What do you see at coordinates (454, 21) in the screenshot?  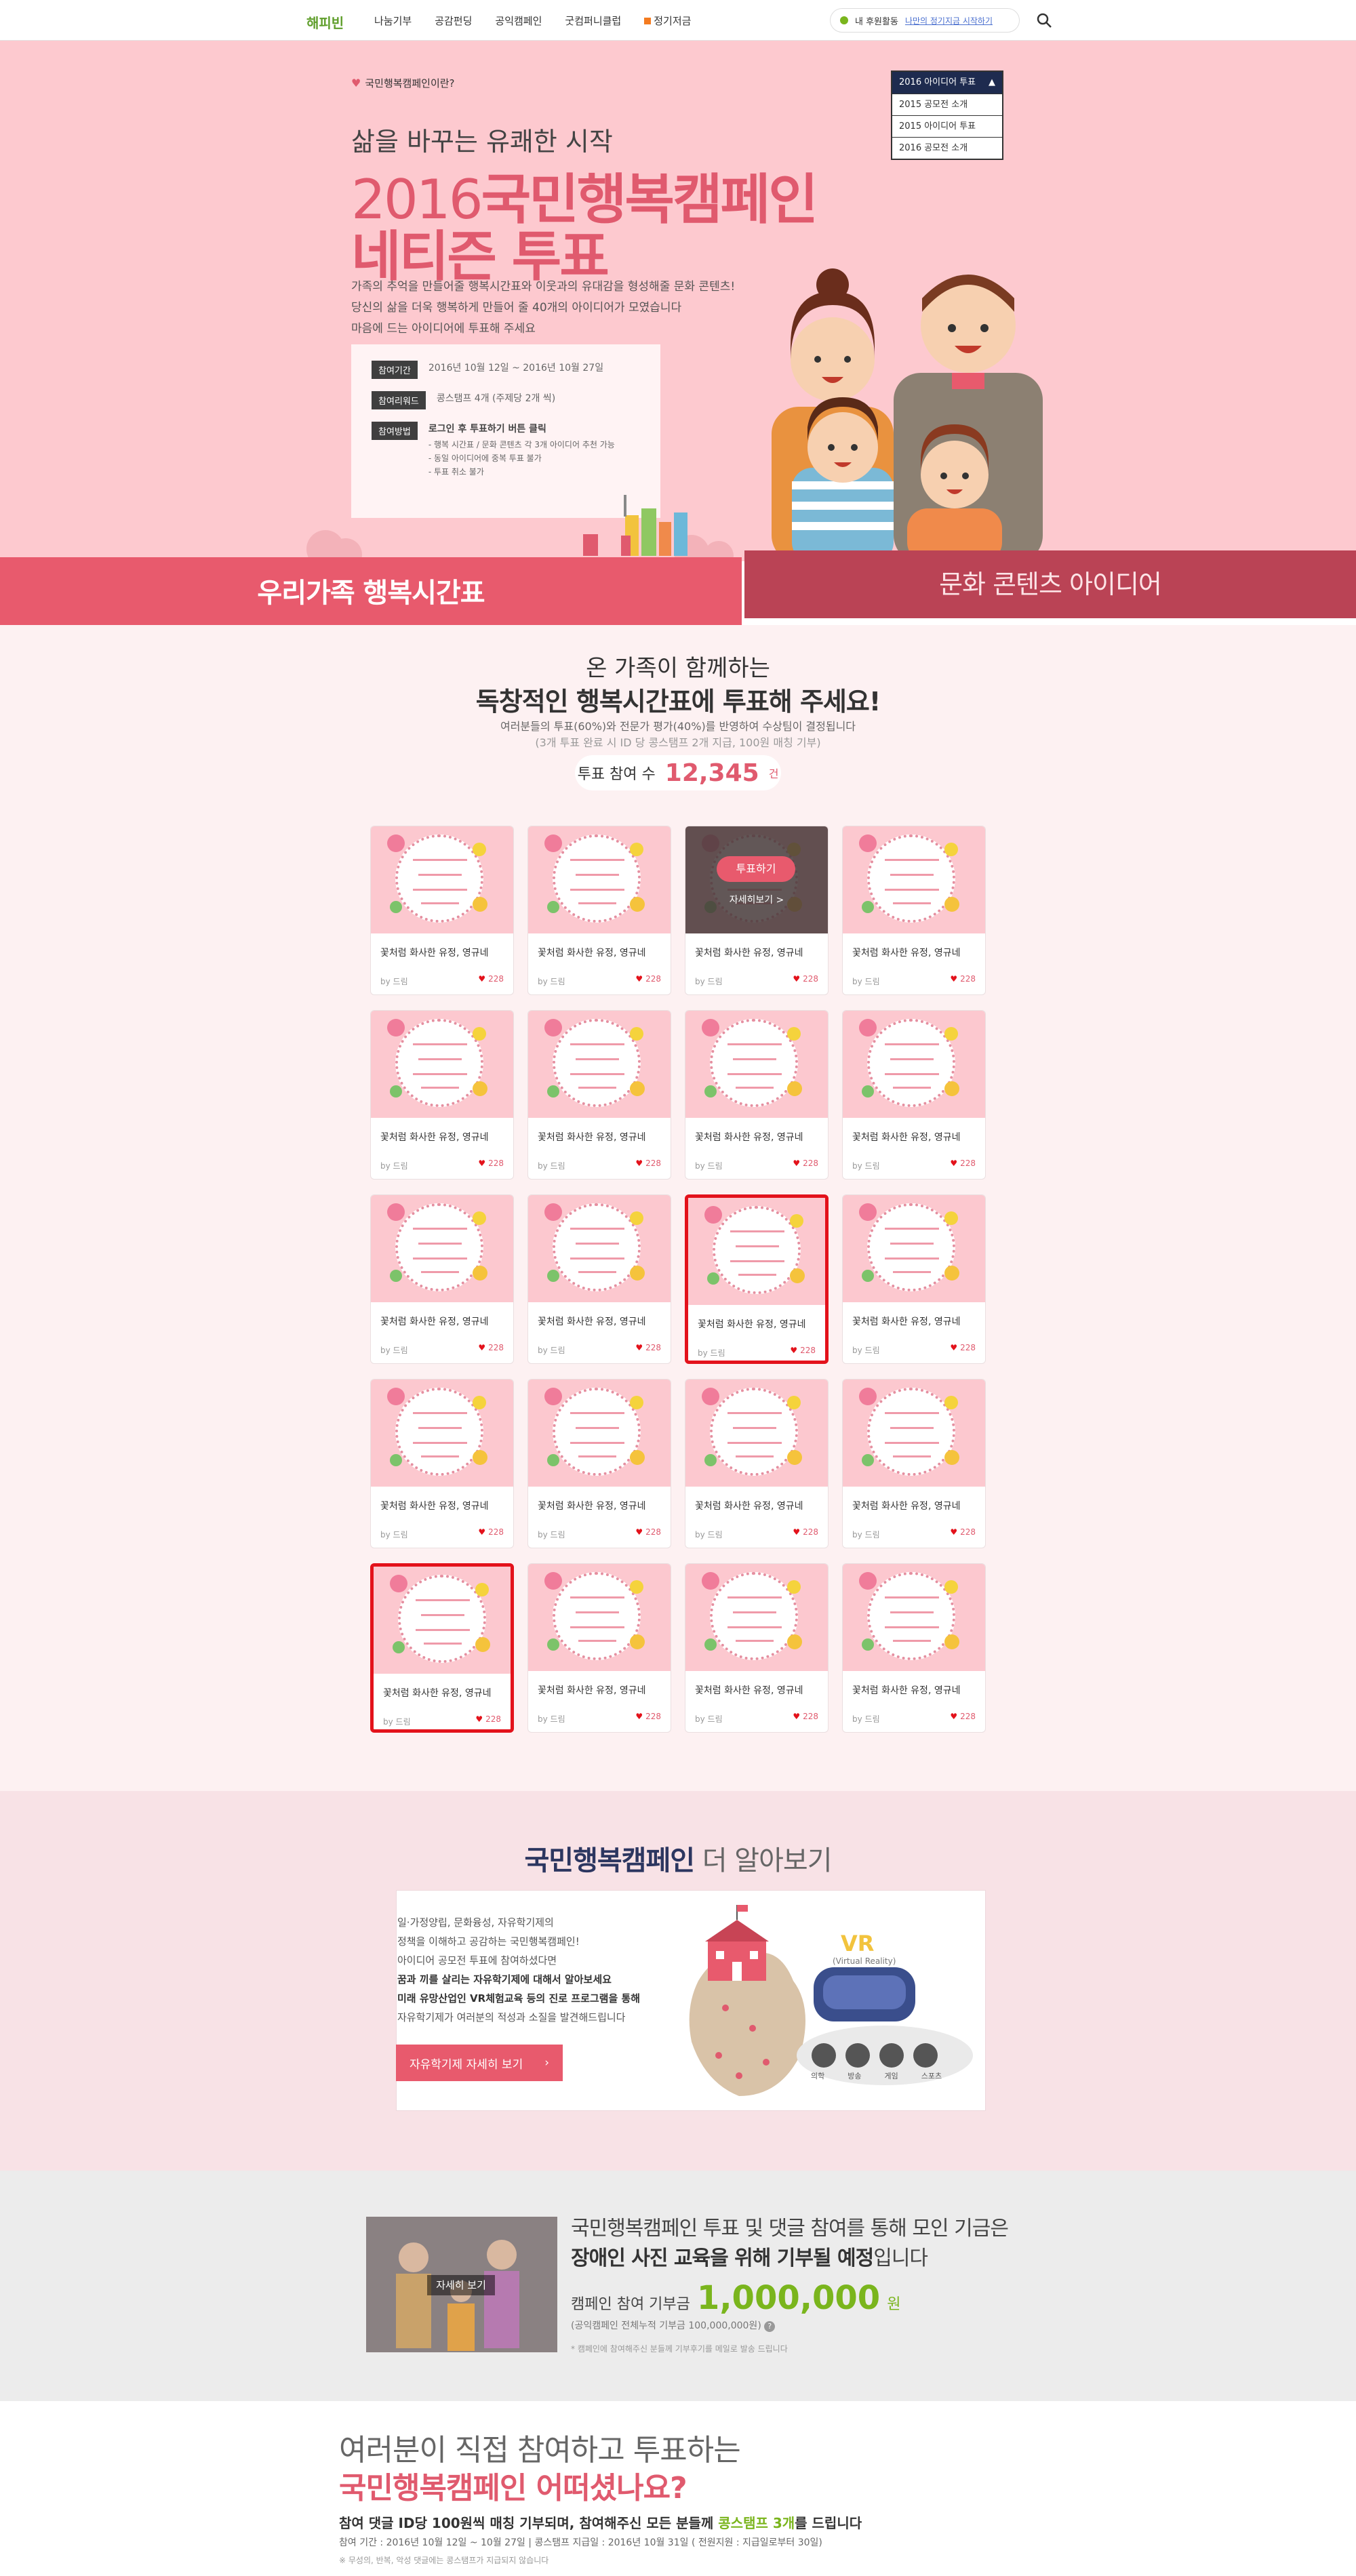 I see `menu-item-funding: 공감펀딩` at bounding box center [454, 21].